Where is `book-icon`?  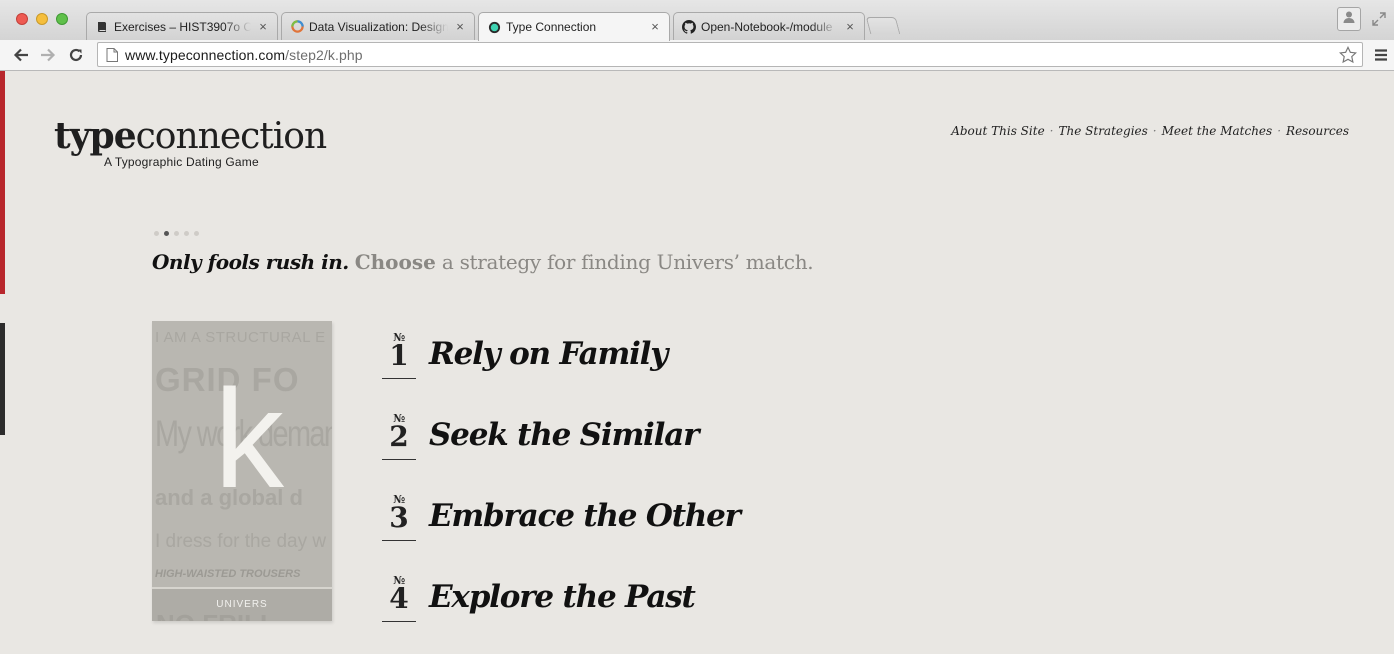 book-icon is located at coordinates (102, 27).